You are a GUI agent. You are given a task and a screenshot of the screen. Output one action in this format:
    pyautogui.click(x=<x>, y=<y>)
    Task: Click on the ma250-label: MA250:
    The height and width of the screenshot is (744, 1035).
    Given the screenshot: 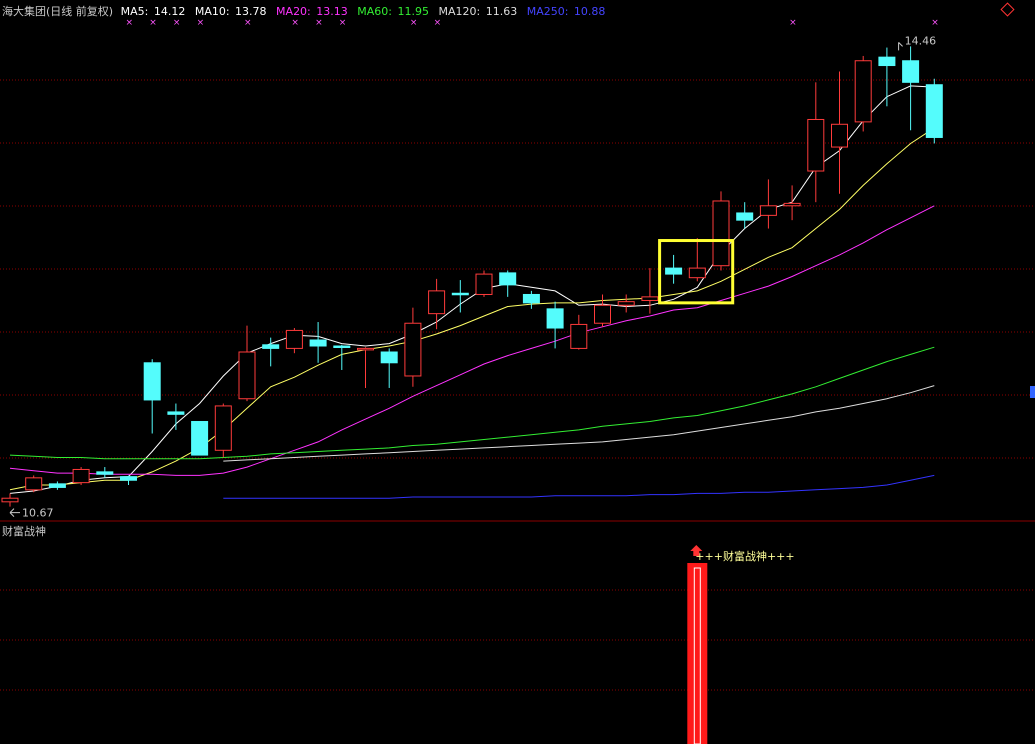 What is the action you would take?
    pyautogui.click(x=548, y=11)
    